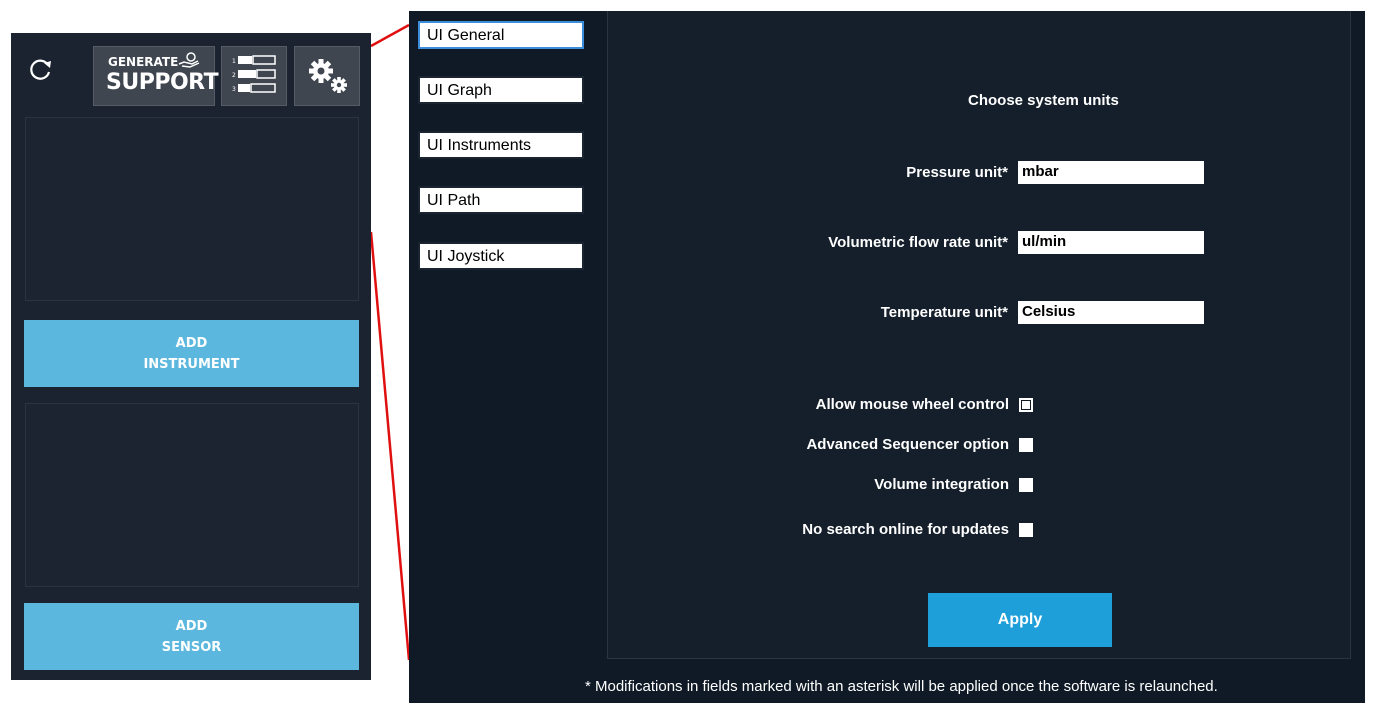 The height and width of the screenshot is (705, 1375). I want to click on mouse-wheel-label: Allow mouse wheel control, so click(912, 404).